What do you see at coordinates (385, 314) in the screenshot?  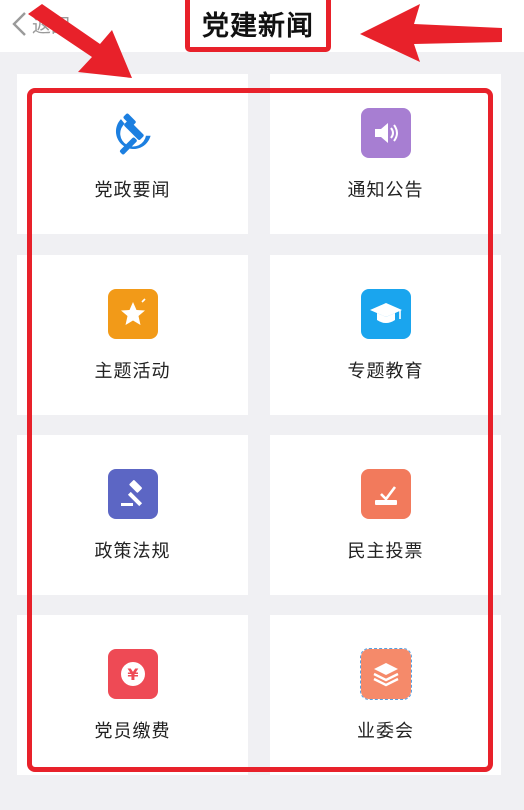 I see `graduation-cap-icon` at bounding box center [385, 314].